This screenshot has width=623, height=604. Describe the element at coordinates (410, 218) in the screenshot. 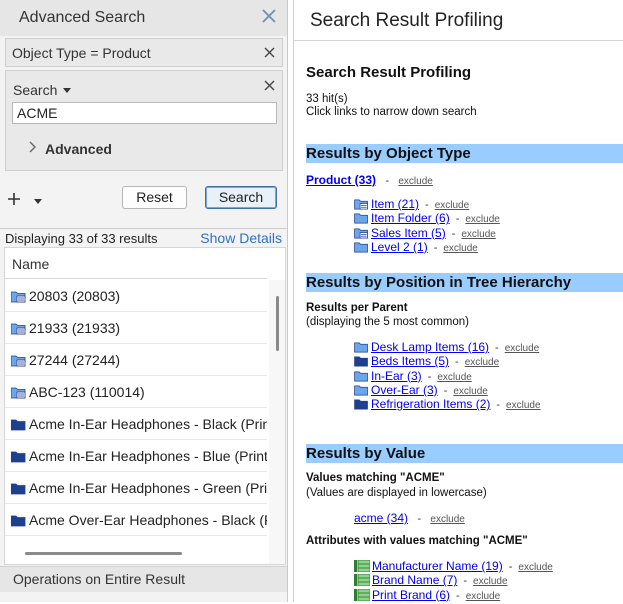

I see `item-link: Item Folder (6)` at that location.